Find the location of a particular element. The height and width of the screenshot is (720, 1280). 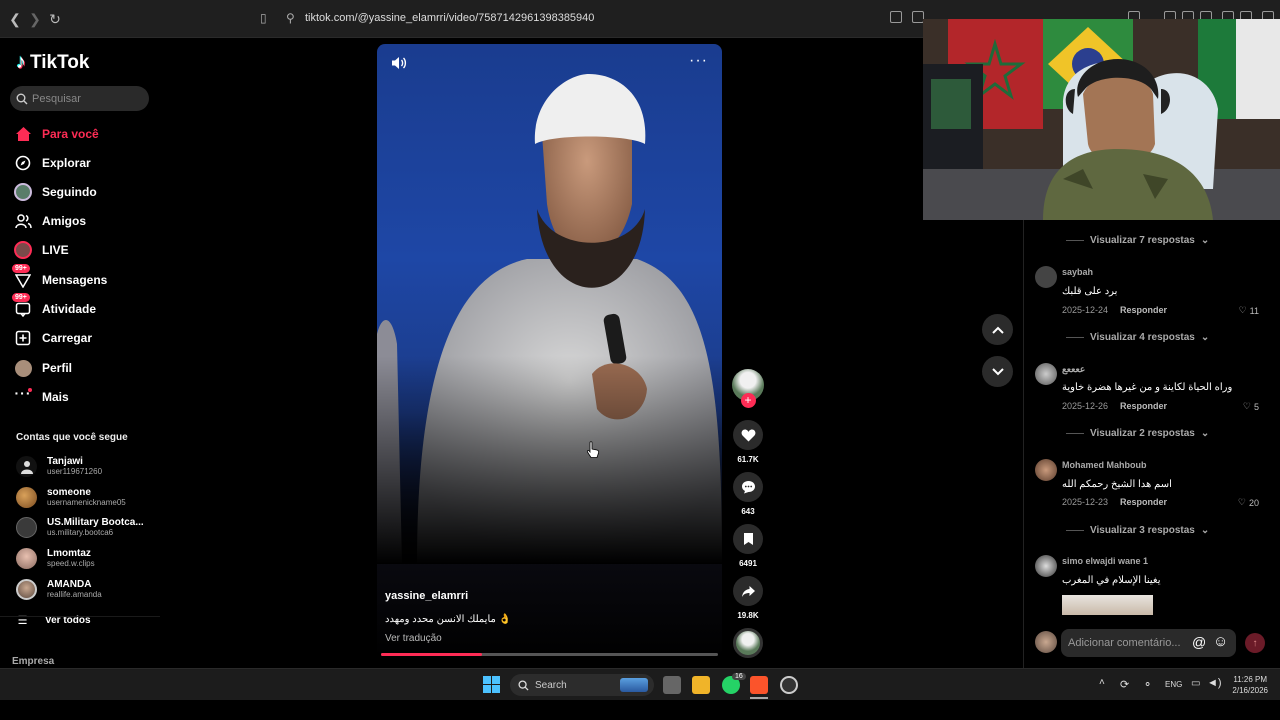

comment-user: saybah is located at coordinates (1077, 272).